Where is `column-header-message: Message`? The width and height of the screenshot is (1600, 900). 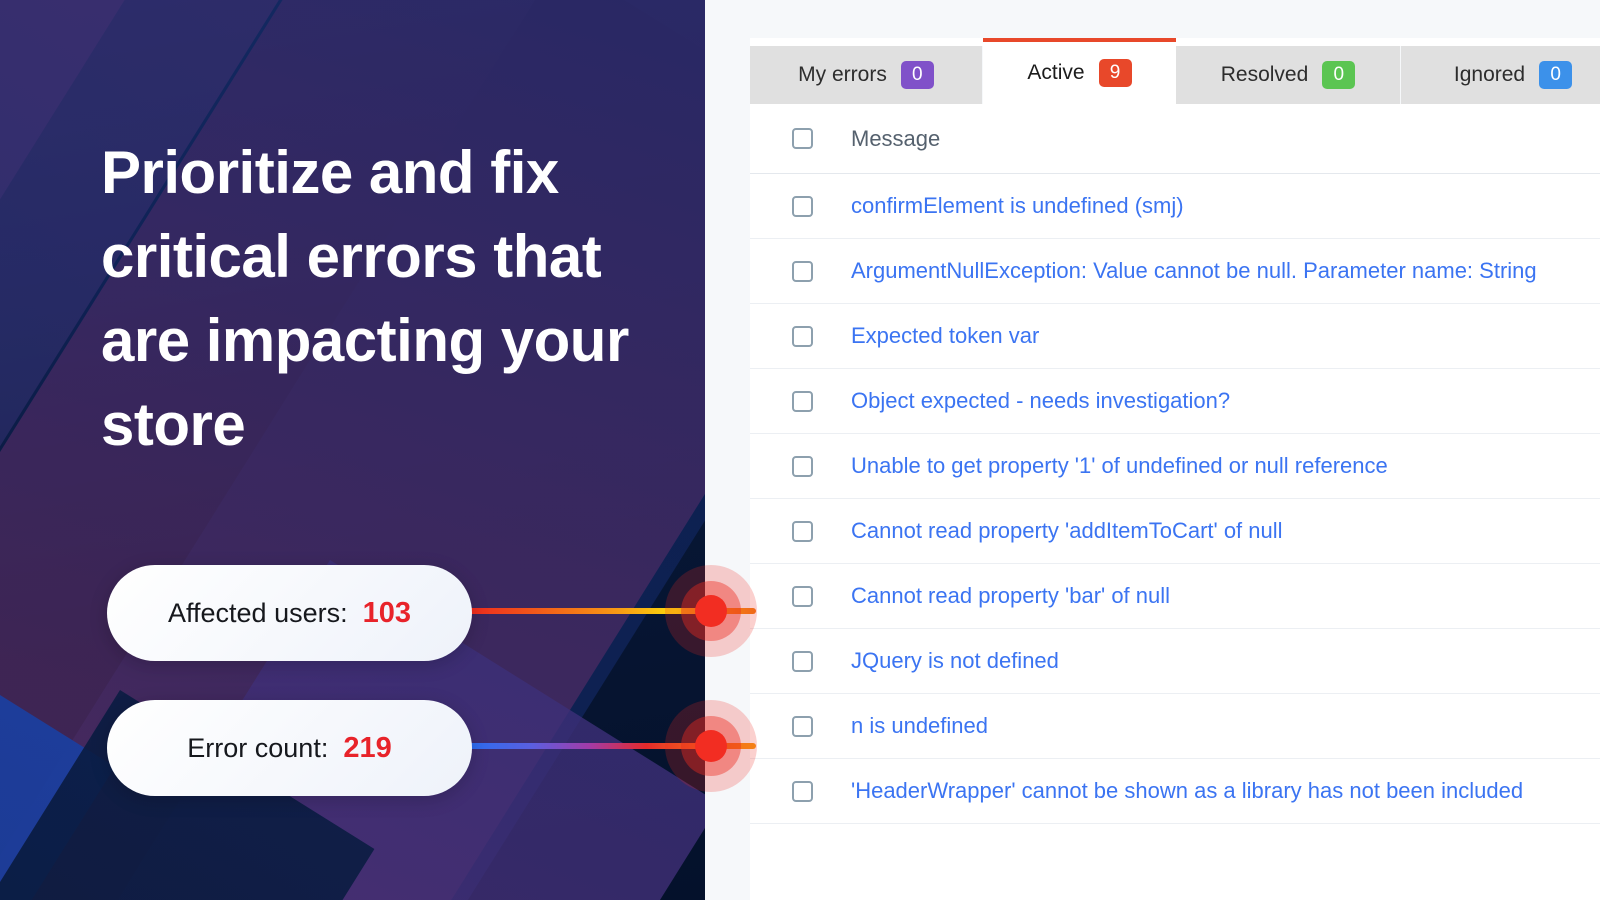 column-header-message: Message is located at coordinates (896, 138).